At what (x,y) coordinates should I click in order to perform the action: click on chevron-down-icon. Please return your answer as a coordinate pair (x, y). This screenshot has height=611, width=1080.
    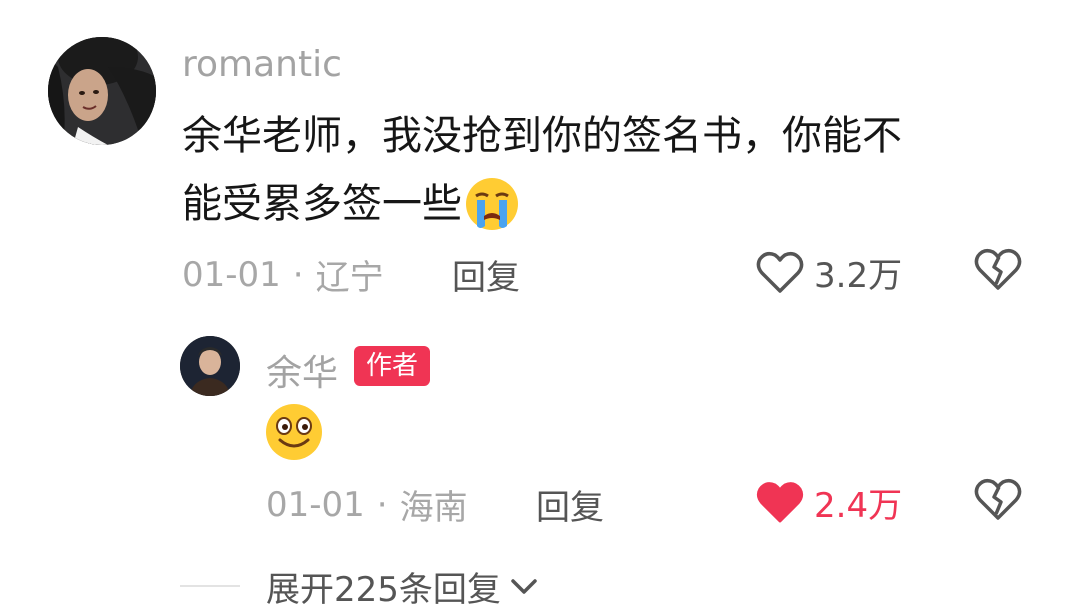
    Looking at the image, I should click on (524, 587).